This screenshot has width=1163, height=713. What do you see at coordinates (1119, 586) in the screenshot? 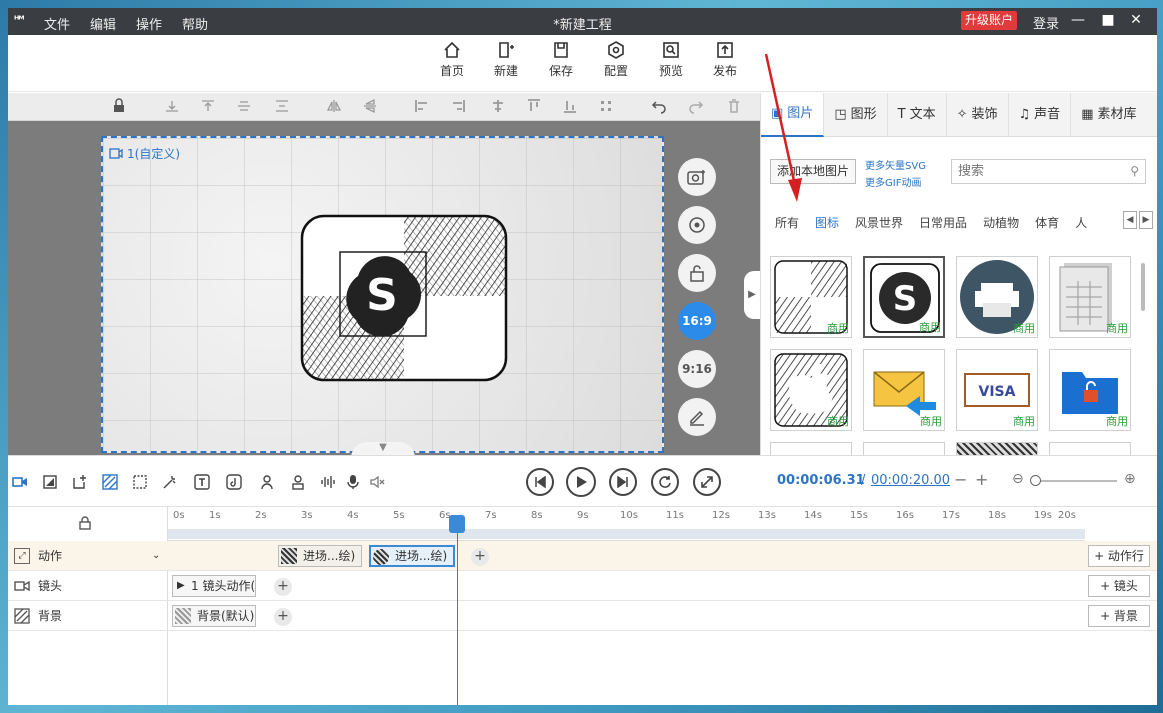
I see `add-camera-button: + 镜头` at bounding box center [1119, 586].